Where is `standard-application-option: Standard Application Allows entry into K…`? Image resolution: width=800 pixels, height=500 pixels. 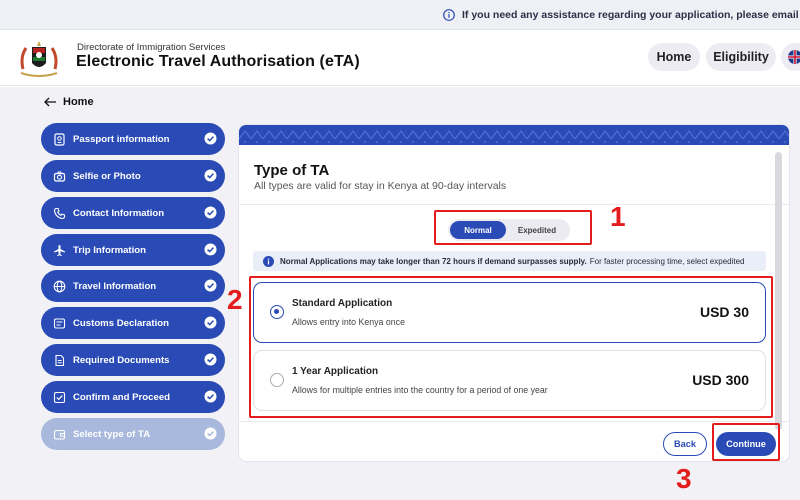 standard-application-option: Standard Application Allows entry into K… is located at coordinates (509, 312).